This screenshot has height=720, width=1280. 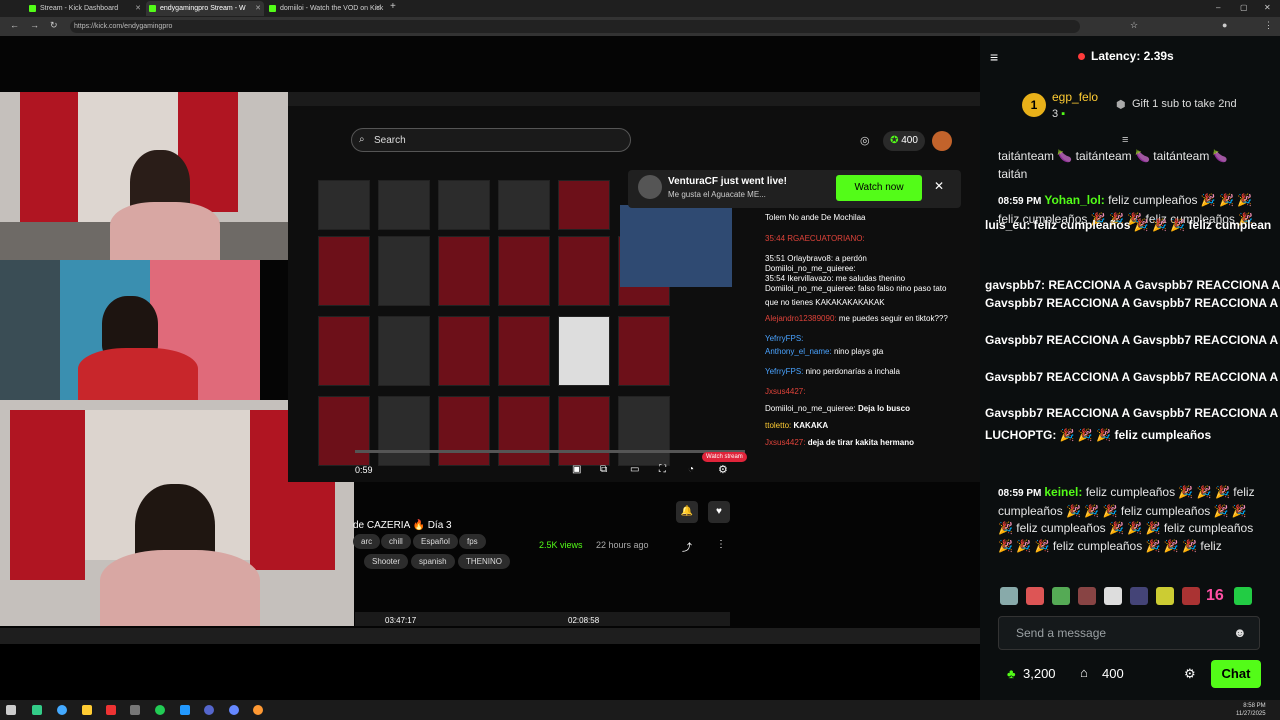 What do you see at coordinates (1224, 25) in the screenshot?
I see `profile-avatar: ●` at bounding box center [1224, 25].